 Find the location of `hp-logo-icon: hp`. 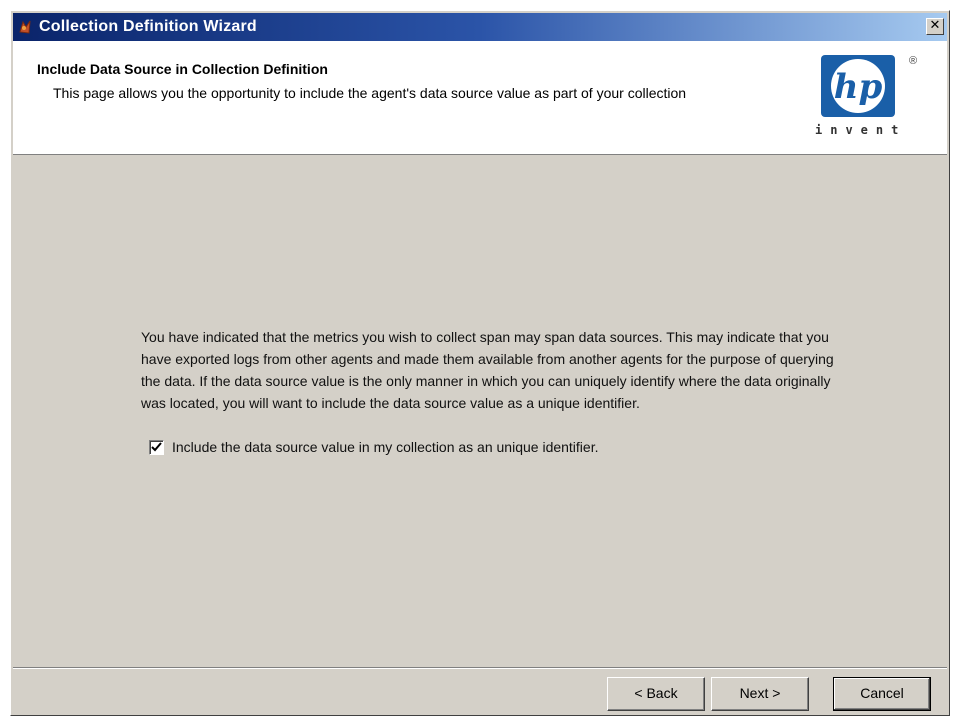

hp-logo-icon: hp is located at coordinates (858, 86).